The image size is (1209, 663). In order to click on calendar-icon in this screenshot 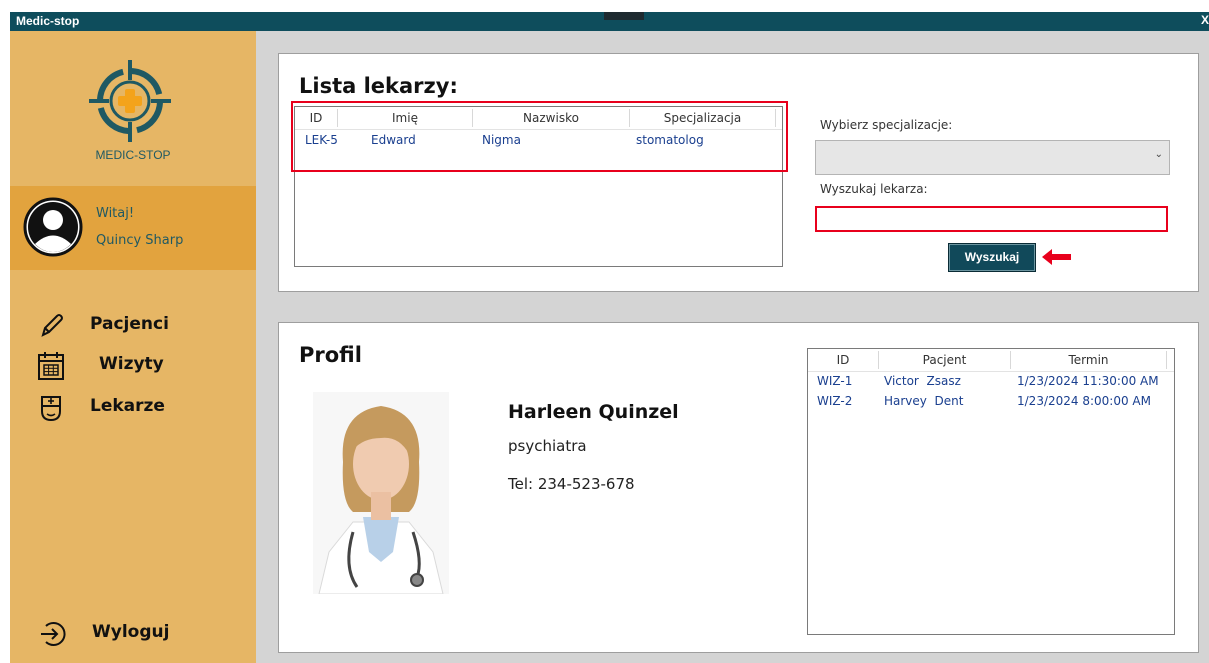, I will do `click(51, 366)`.